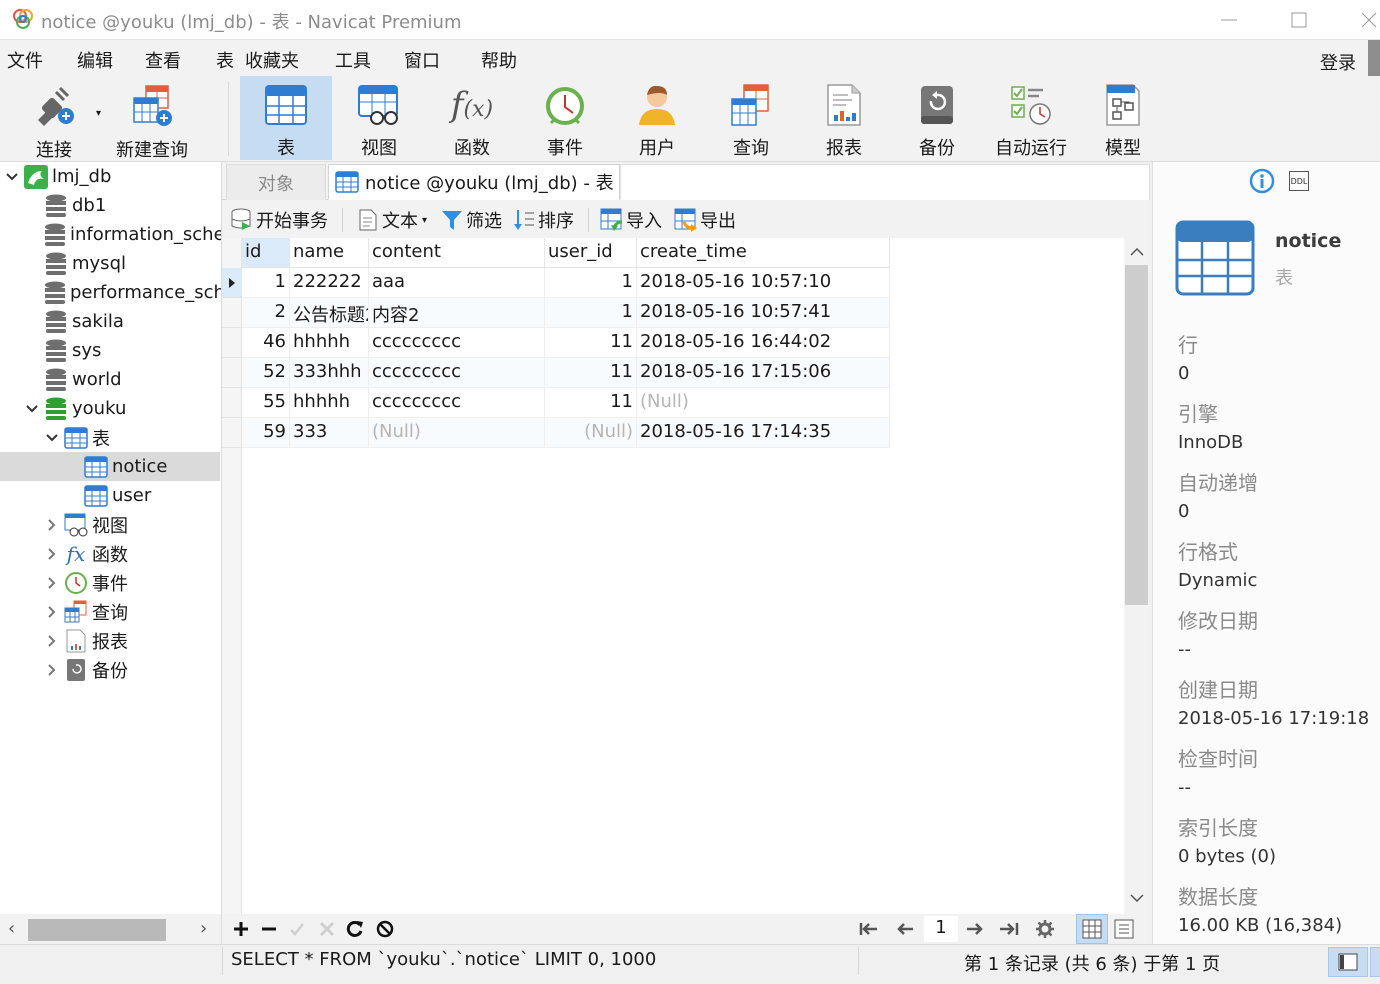 This screenshot has height=984, width=1380. Describe the element at coordinates (1374, 58) in the screenshot. I see `avatar` at that location.